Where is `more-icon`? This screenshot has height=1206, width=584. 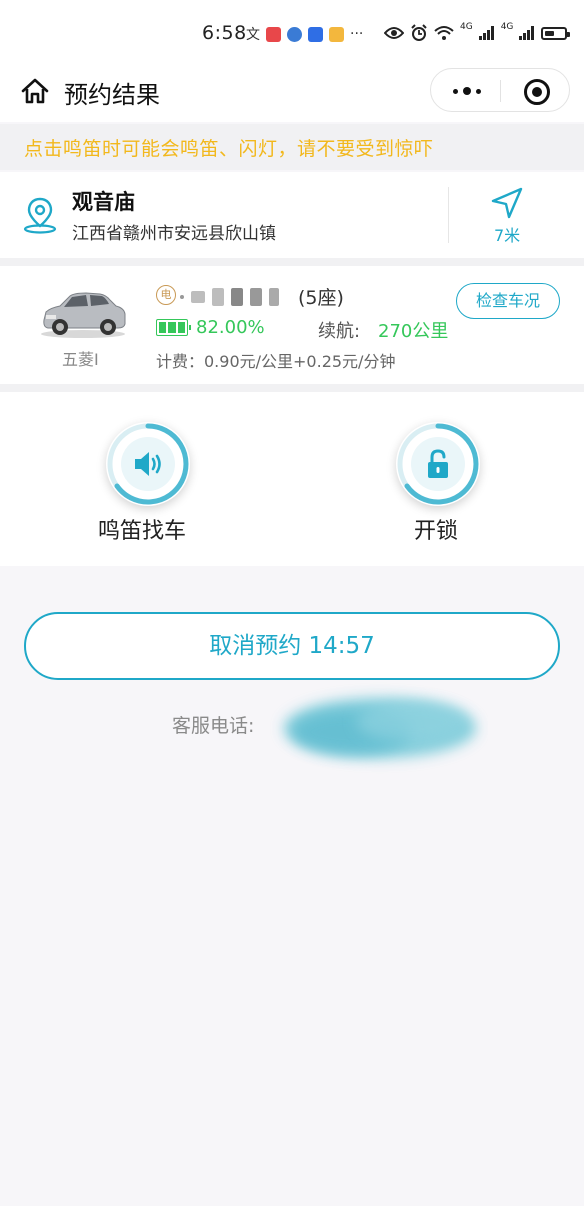
more-icon is located at coordinates (467, 91).